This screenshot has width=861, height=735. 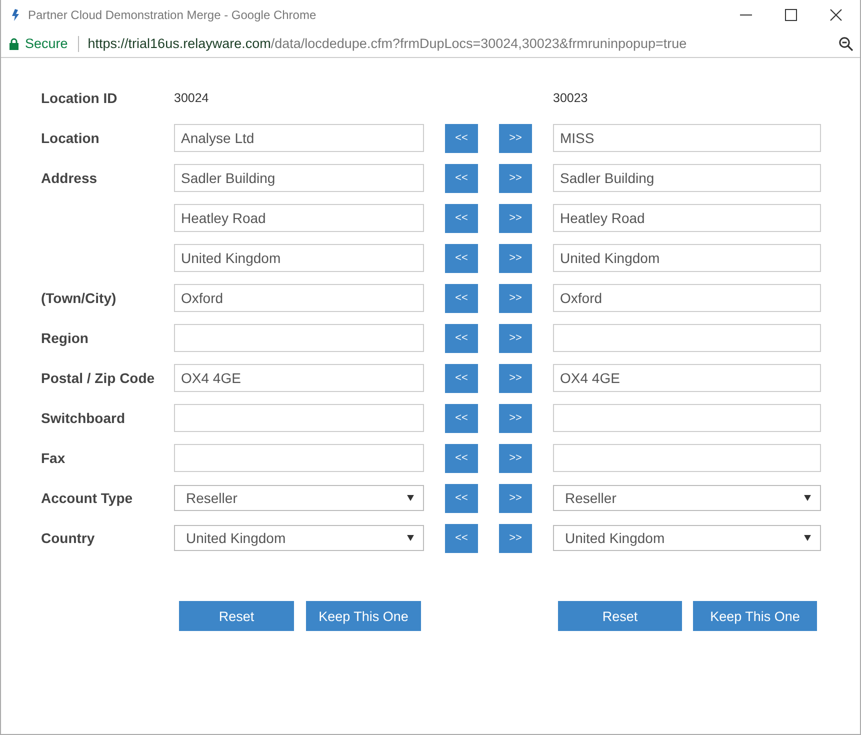 What do you see at coordinates (79, 298) in the screenshot?
I see `field-label: (Town/City)` at bounding box center [79, 298].